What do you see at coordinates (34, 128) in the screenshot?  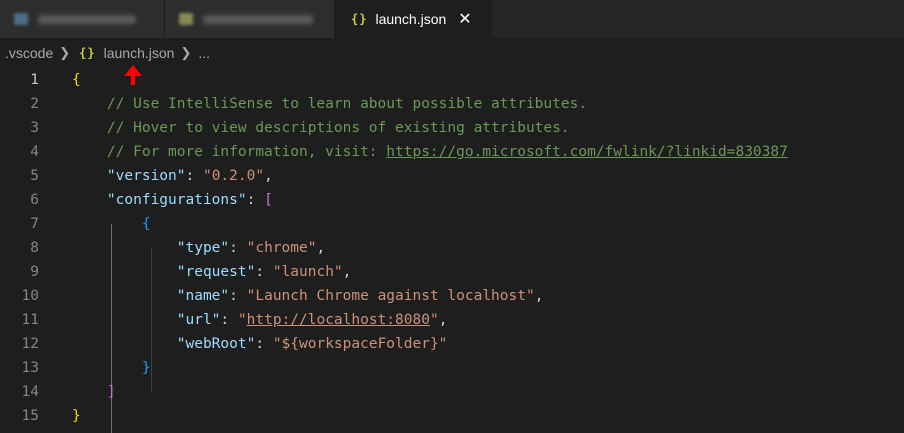 I see `line-number: 3` at bounding box center [34, 128].